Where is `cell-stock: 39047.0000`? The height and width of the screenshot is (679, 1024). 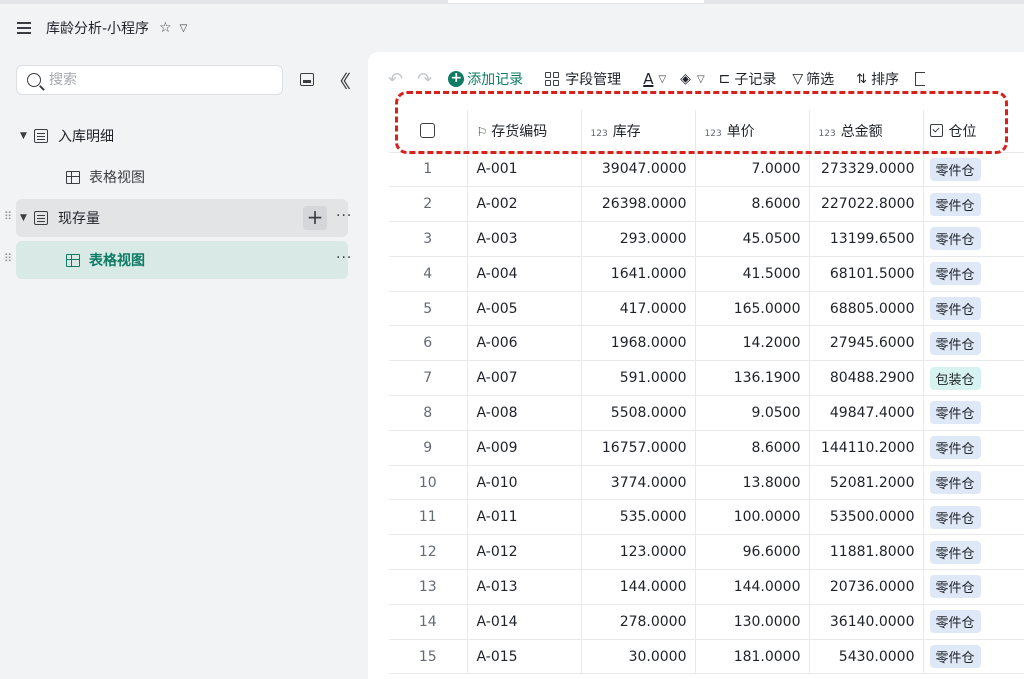
cell-stock: 39047.0000 is located at coordinates (637, 170).